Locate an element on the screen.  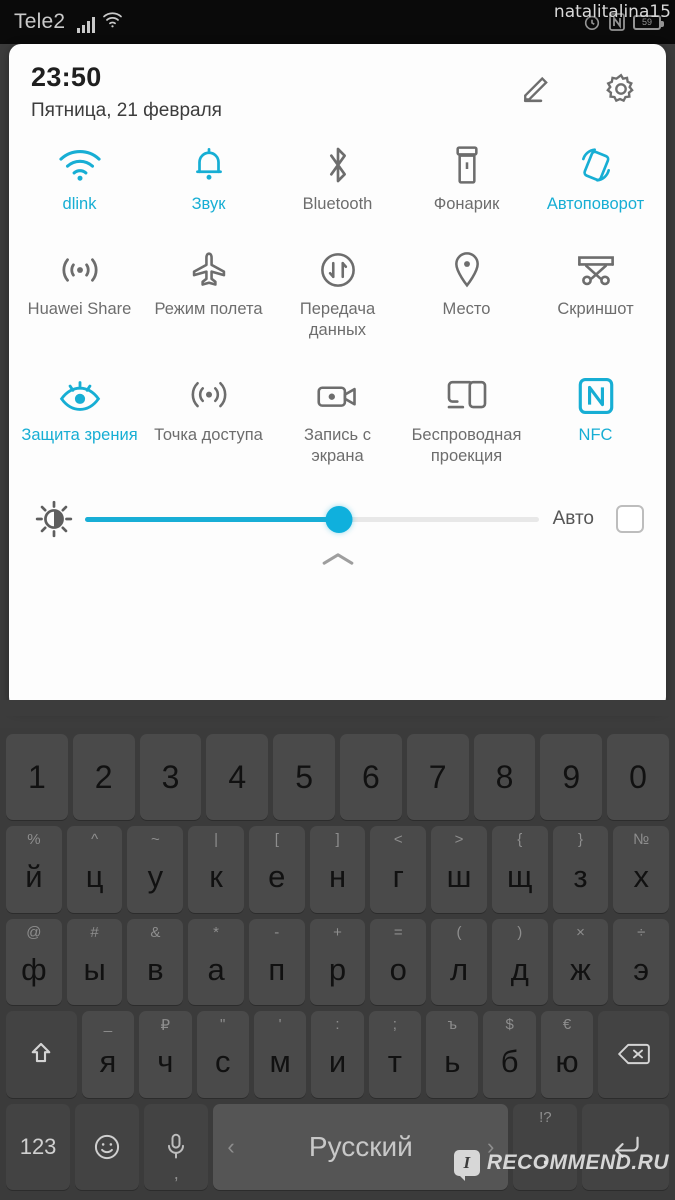
backspace-icon is located at coordinates (633, 1054).